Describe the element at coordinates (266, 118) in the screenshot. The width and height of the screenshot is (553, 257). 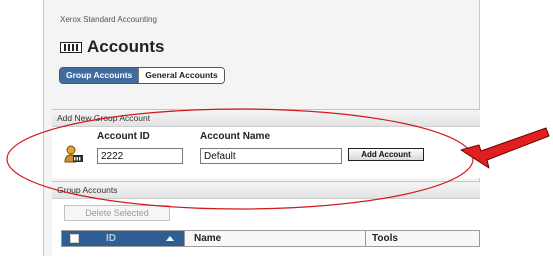
I see `add-group-account-header: Add New Group Account` at that location.